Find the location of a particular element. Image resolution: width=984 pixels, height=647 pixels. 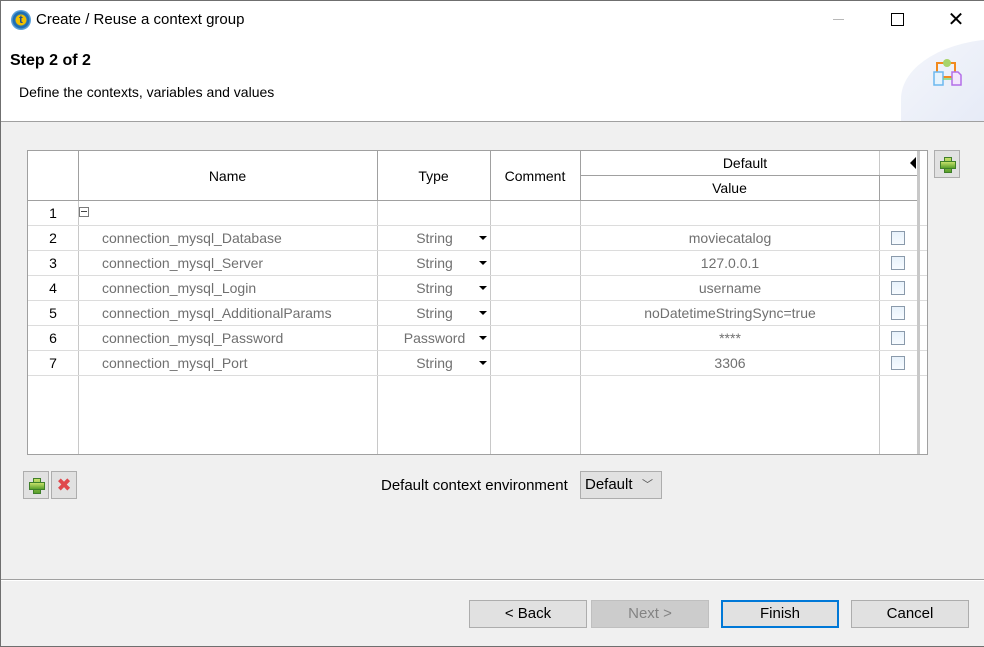

variable-name: connection_mysql_AdditionalParams is located at coordinates (217, 313).